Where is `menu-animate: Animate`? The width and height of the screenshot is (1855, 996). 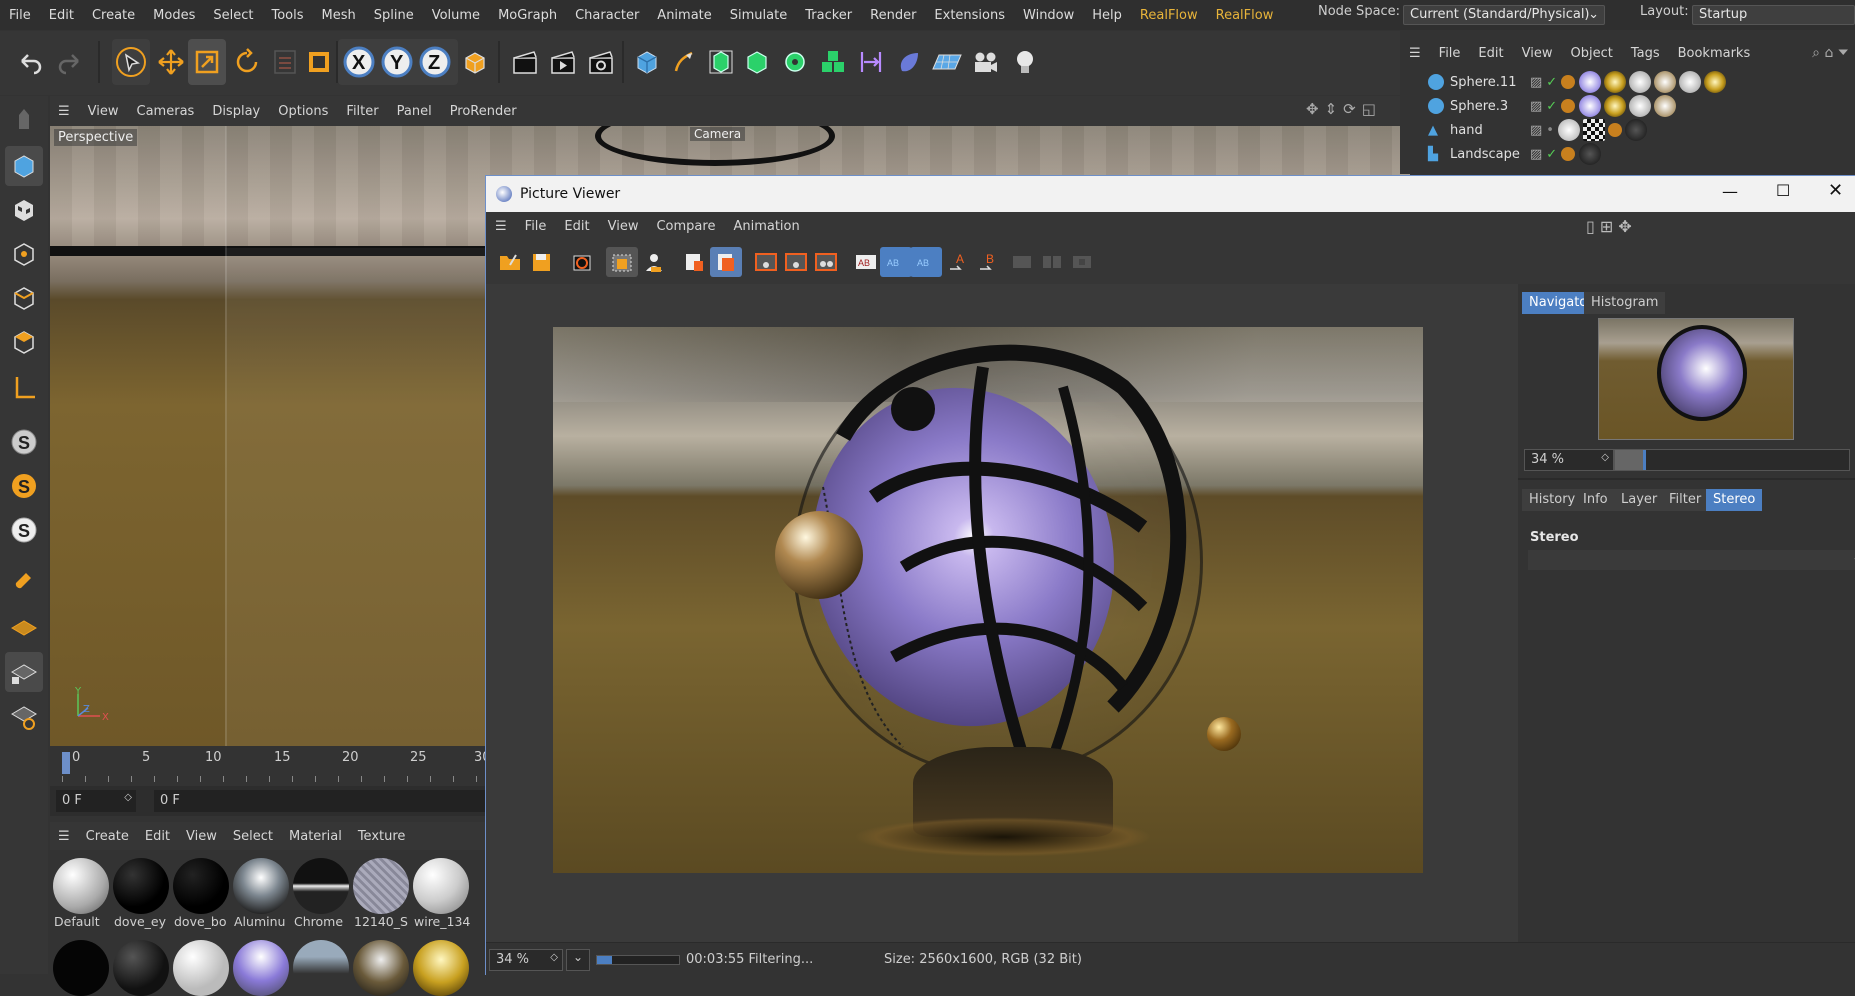 menu-animate: Animate is located at coordinates (684, 15).